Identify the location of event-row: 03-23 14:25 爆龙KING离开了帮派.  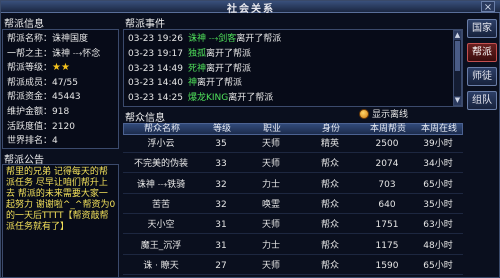
(200, 98).